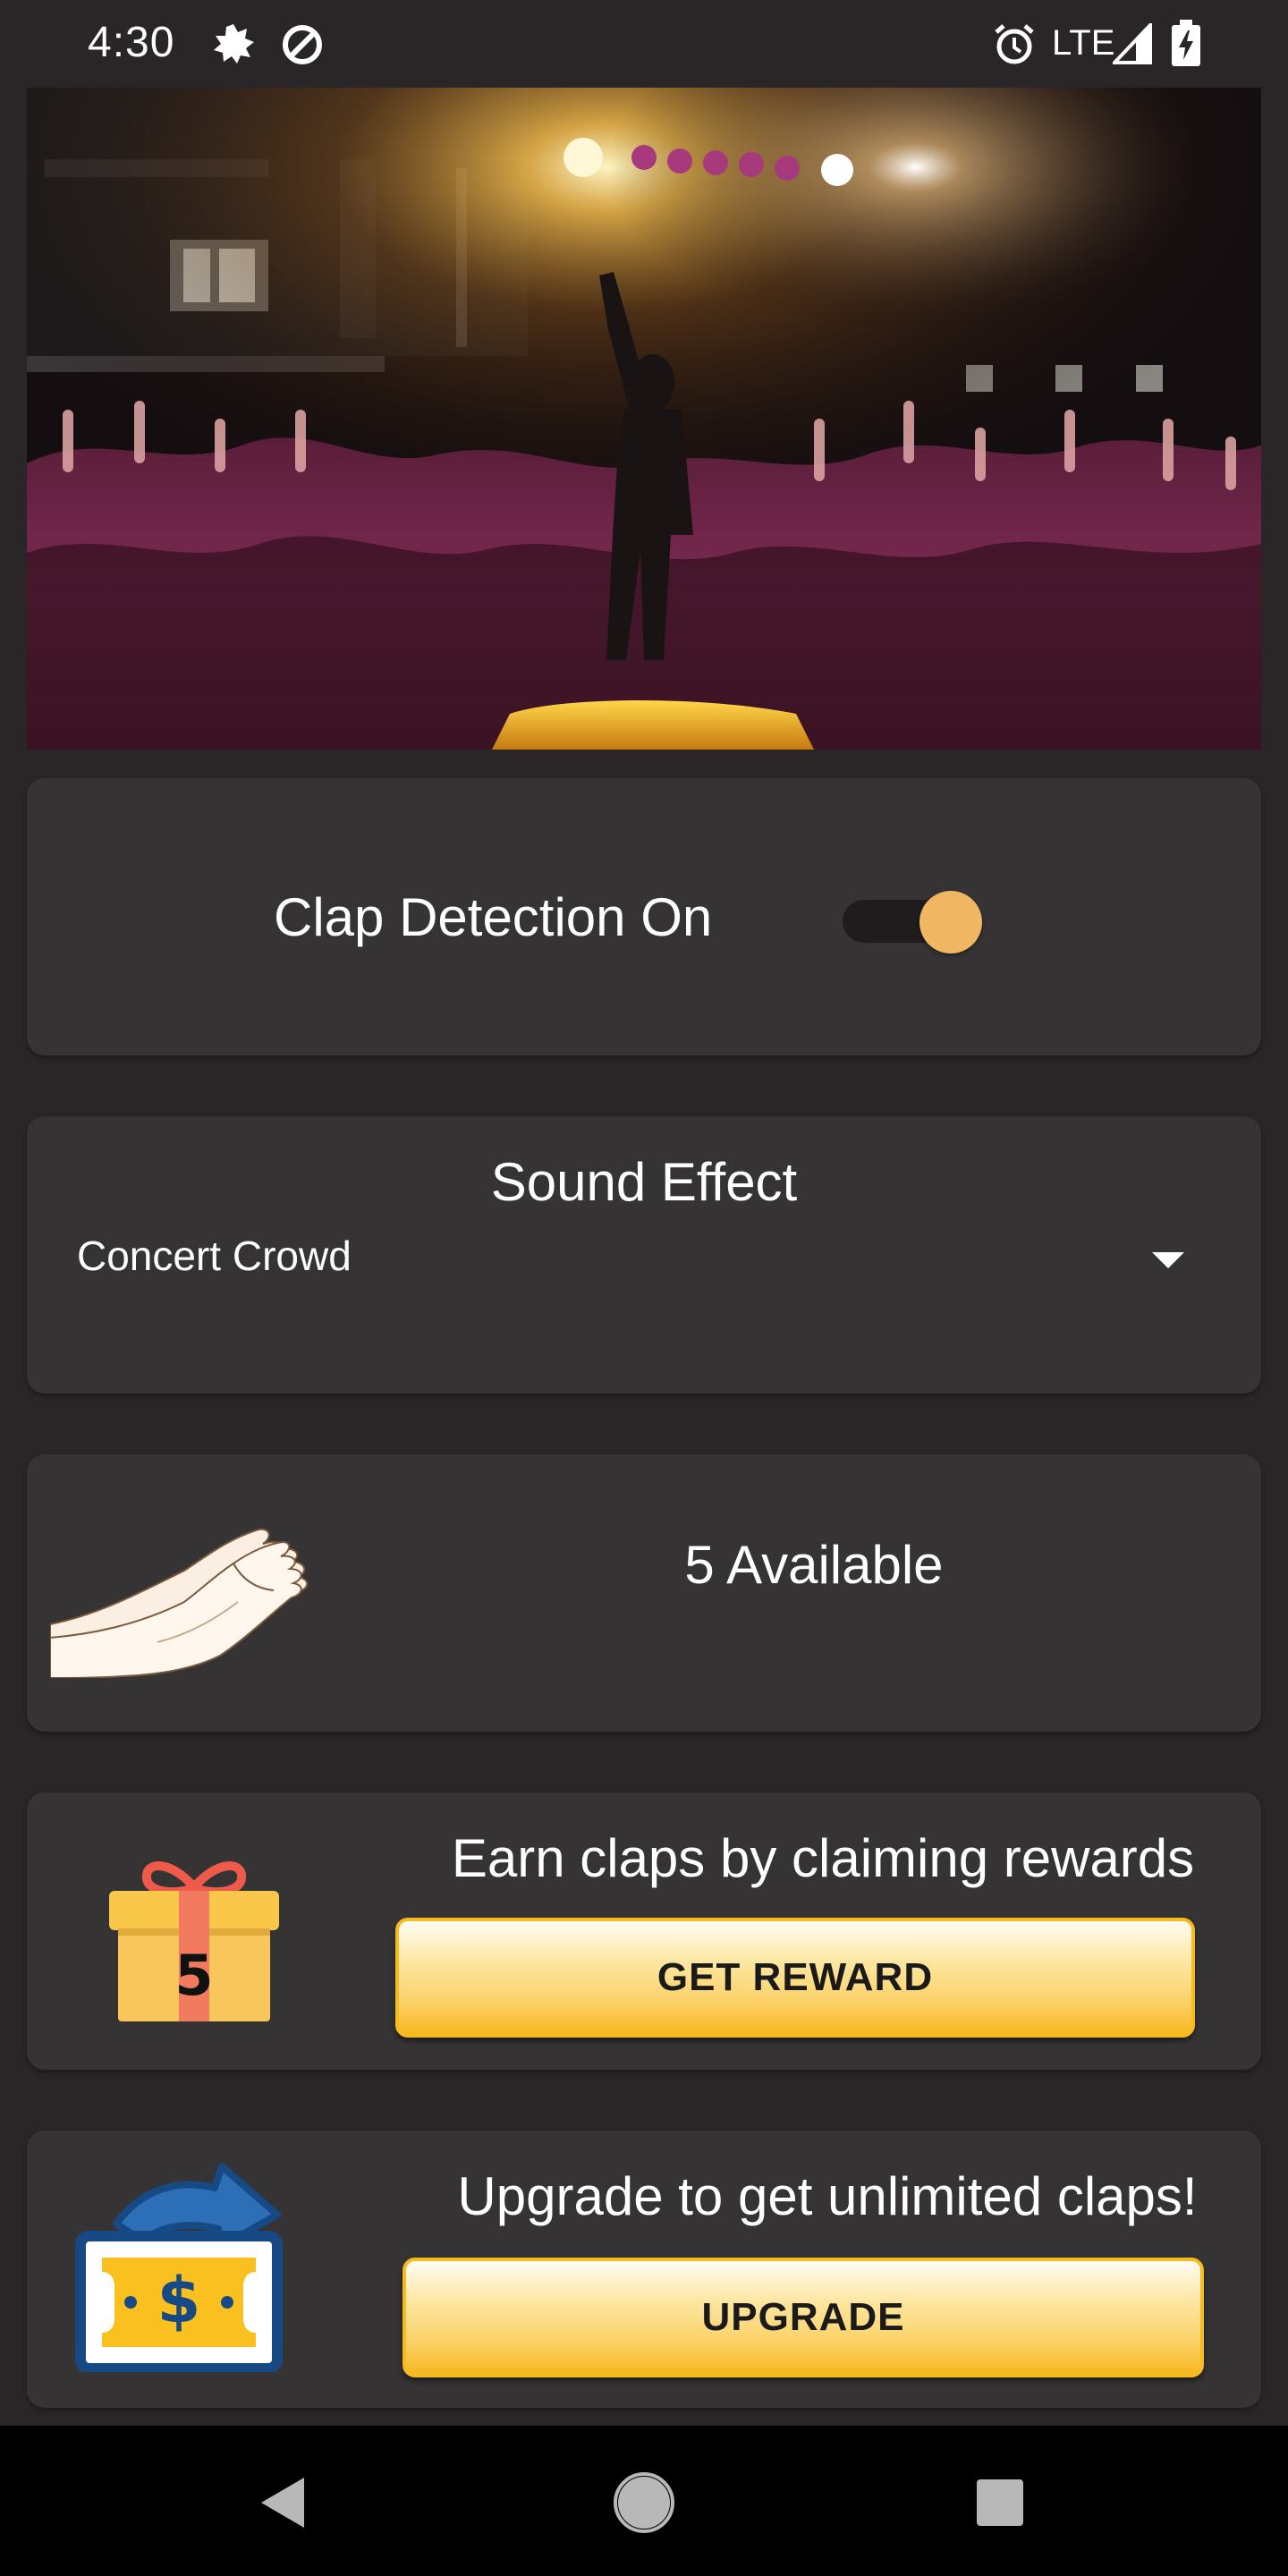 The width and height of the screenshot is (1288, 2576). What do you see at coordinates (644, 1182) in the screenshot?
I see `sound-effect-title: Sound Effect` at bounding box center [644, 1182].